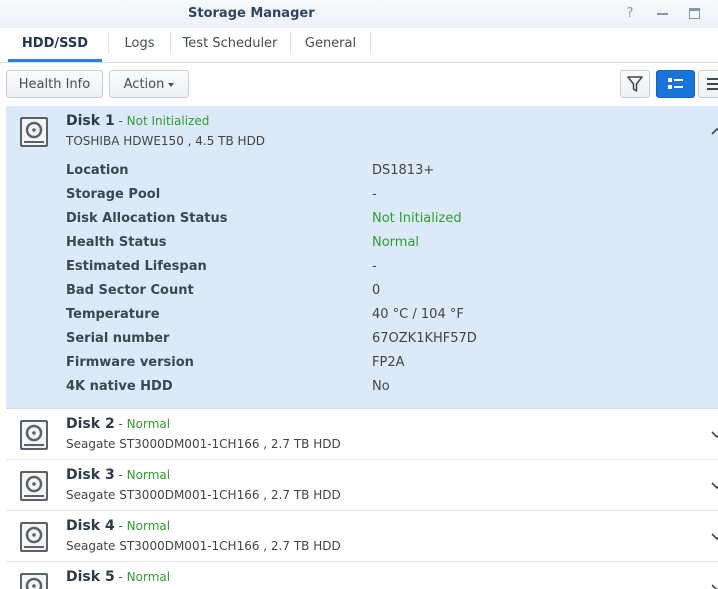 Image resolution: width=718 pixels, height=589 pixels. I want to click on maximize-button, so click(694, 14).